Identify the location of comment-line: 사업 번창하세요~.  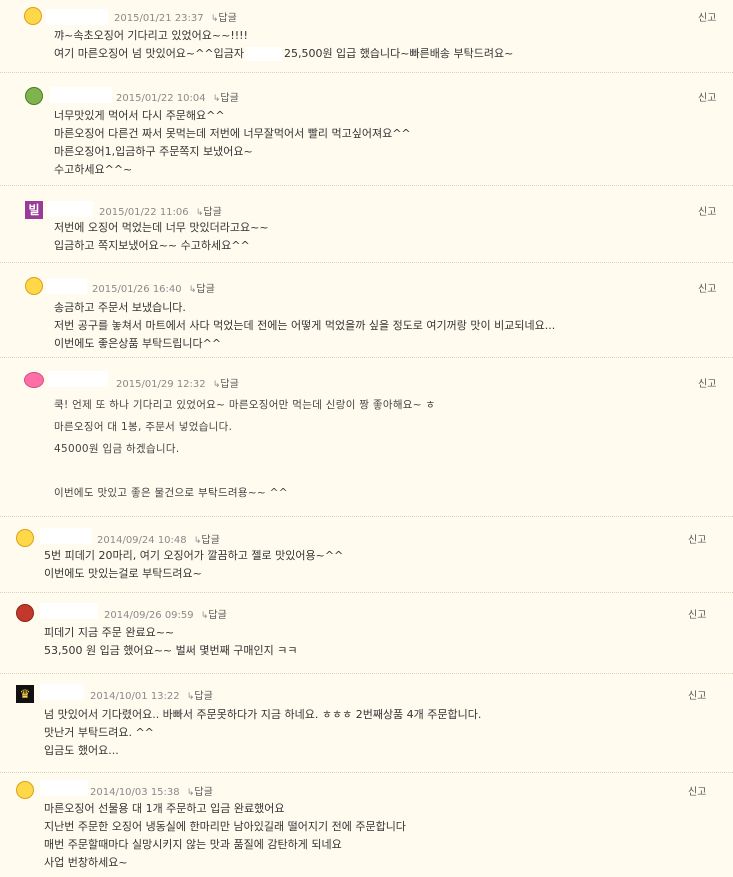
(86, 862).